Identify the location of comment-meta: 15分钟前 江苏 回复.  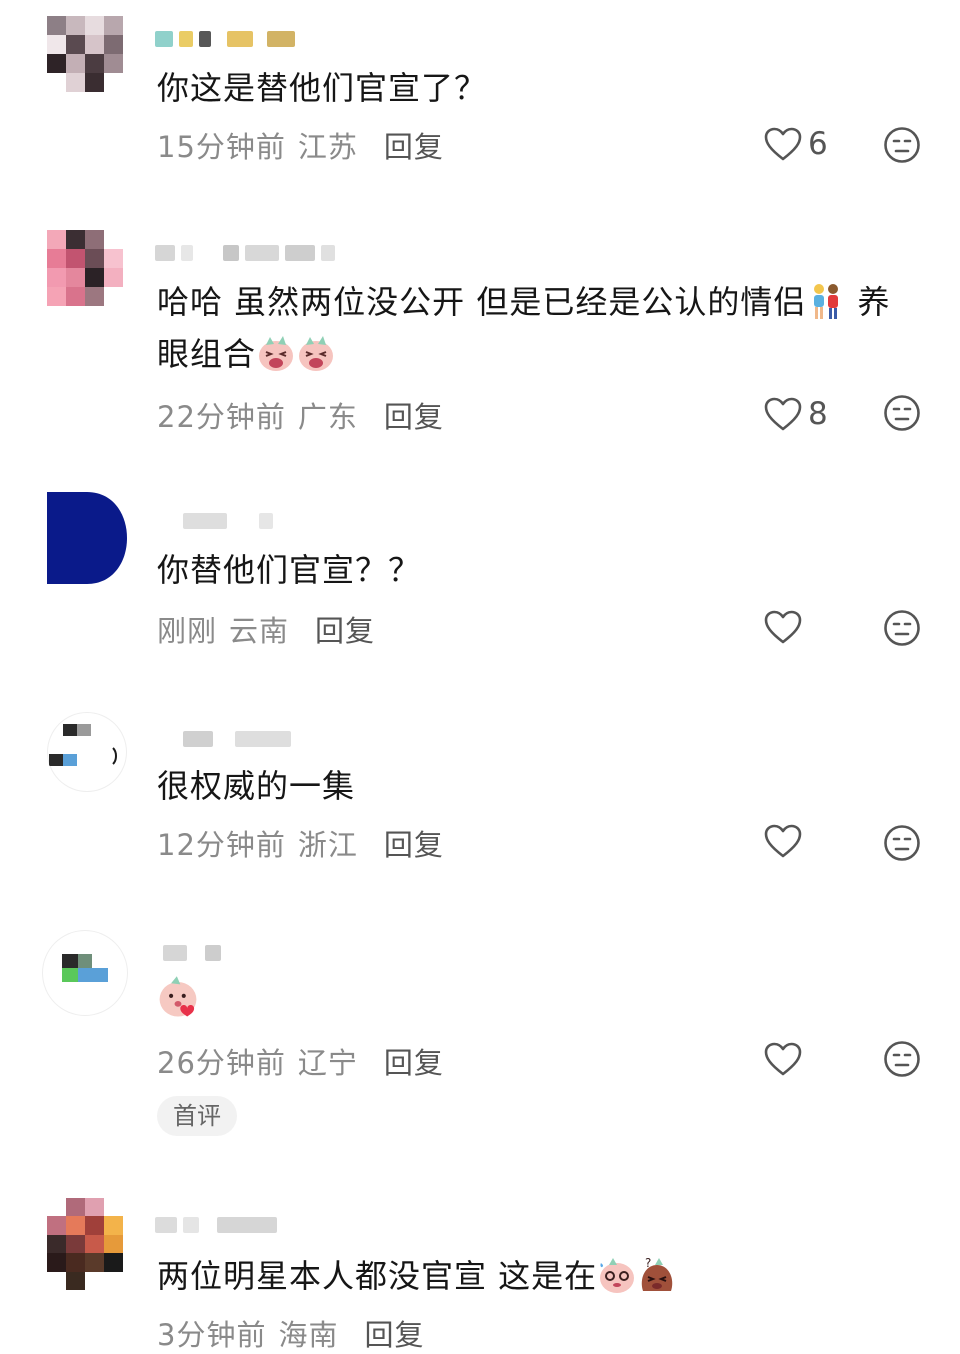
(300, 145).